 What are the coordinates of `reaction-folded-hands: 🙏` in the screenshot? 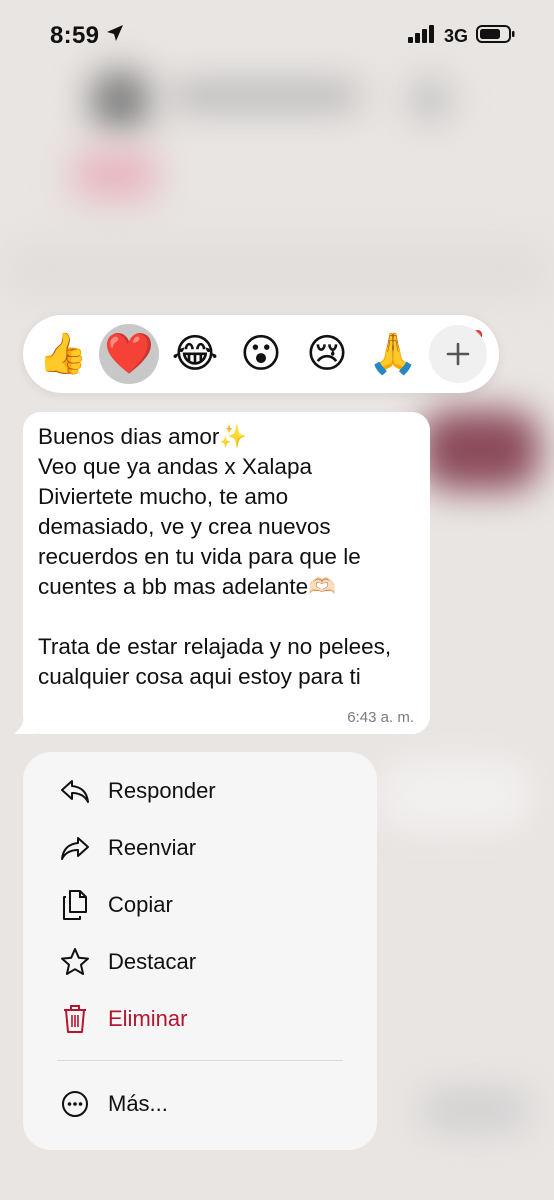 It's located at (393, 354).